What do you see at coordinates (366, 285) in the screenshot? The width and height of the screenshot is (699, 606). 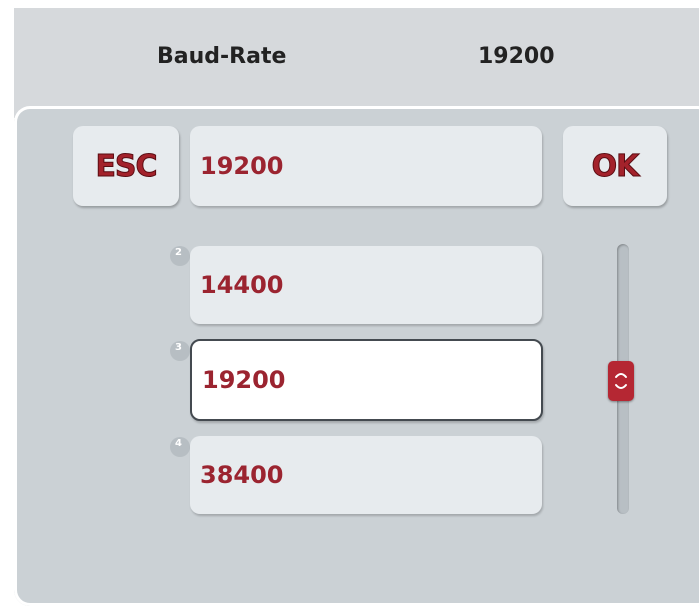 I see `list-item: 14400` at bounding box center [366, 285].